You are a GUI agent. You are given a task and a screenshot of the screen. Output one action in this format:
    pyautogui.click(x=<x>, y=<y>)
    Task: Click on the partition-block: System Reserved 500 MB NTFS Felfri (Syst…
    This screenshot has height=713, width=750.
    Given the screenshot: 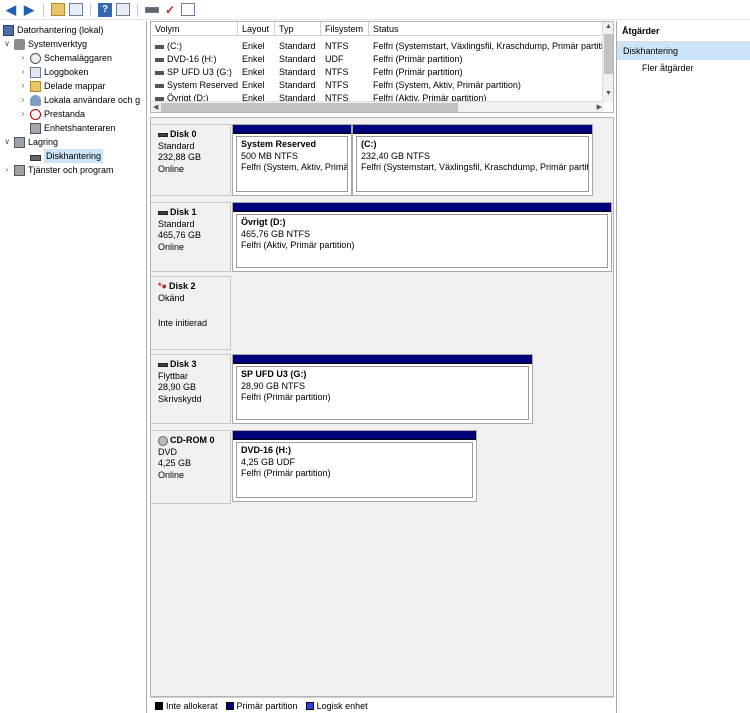 What is the action you would take?
    pyautogui.click(x=292, y=160)
    